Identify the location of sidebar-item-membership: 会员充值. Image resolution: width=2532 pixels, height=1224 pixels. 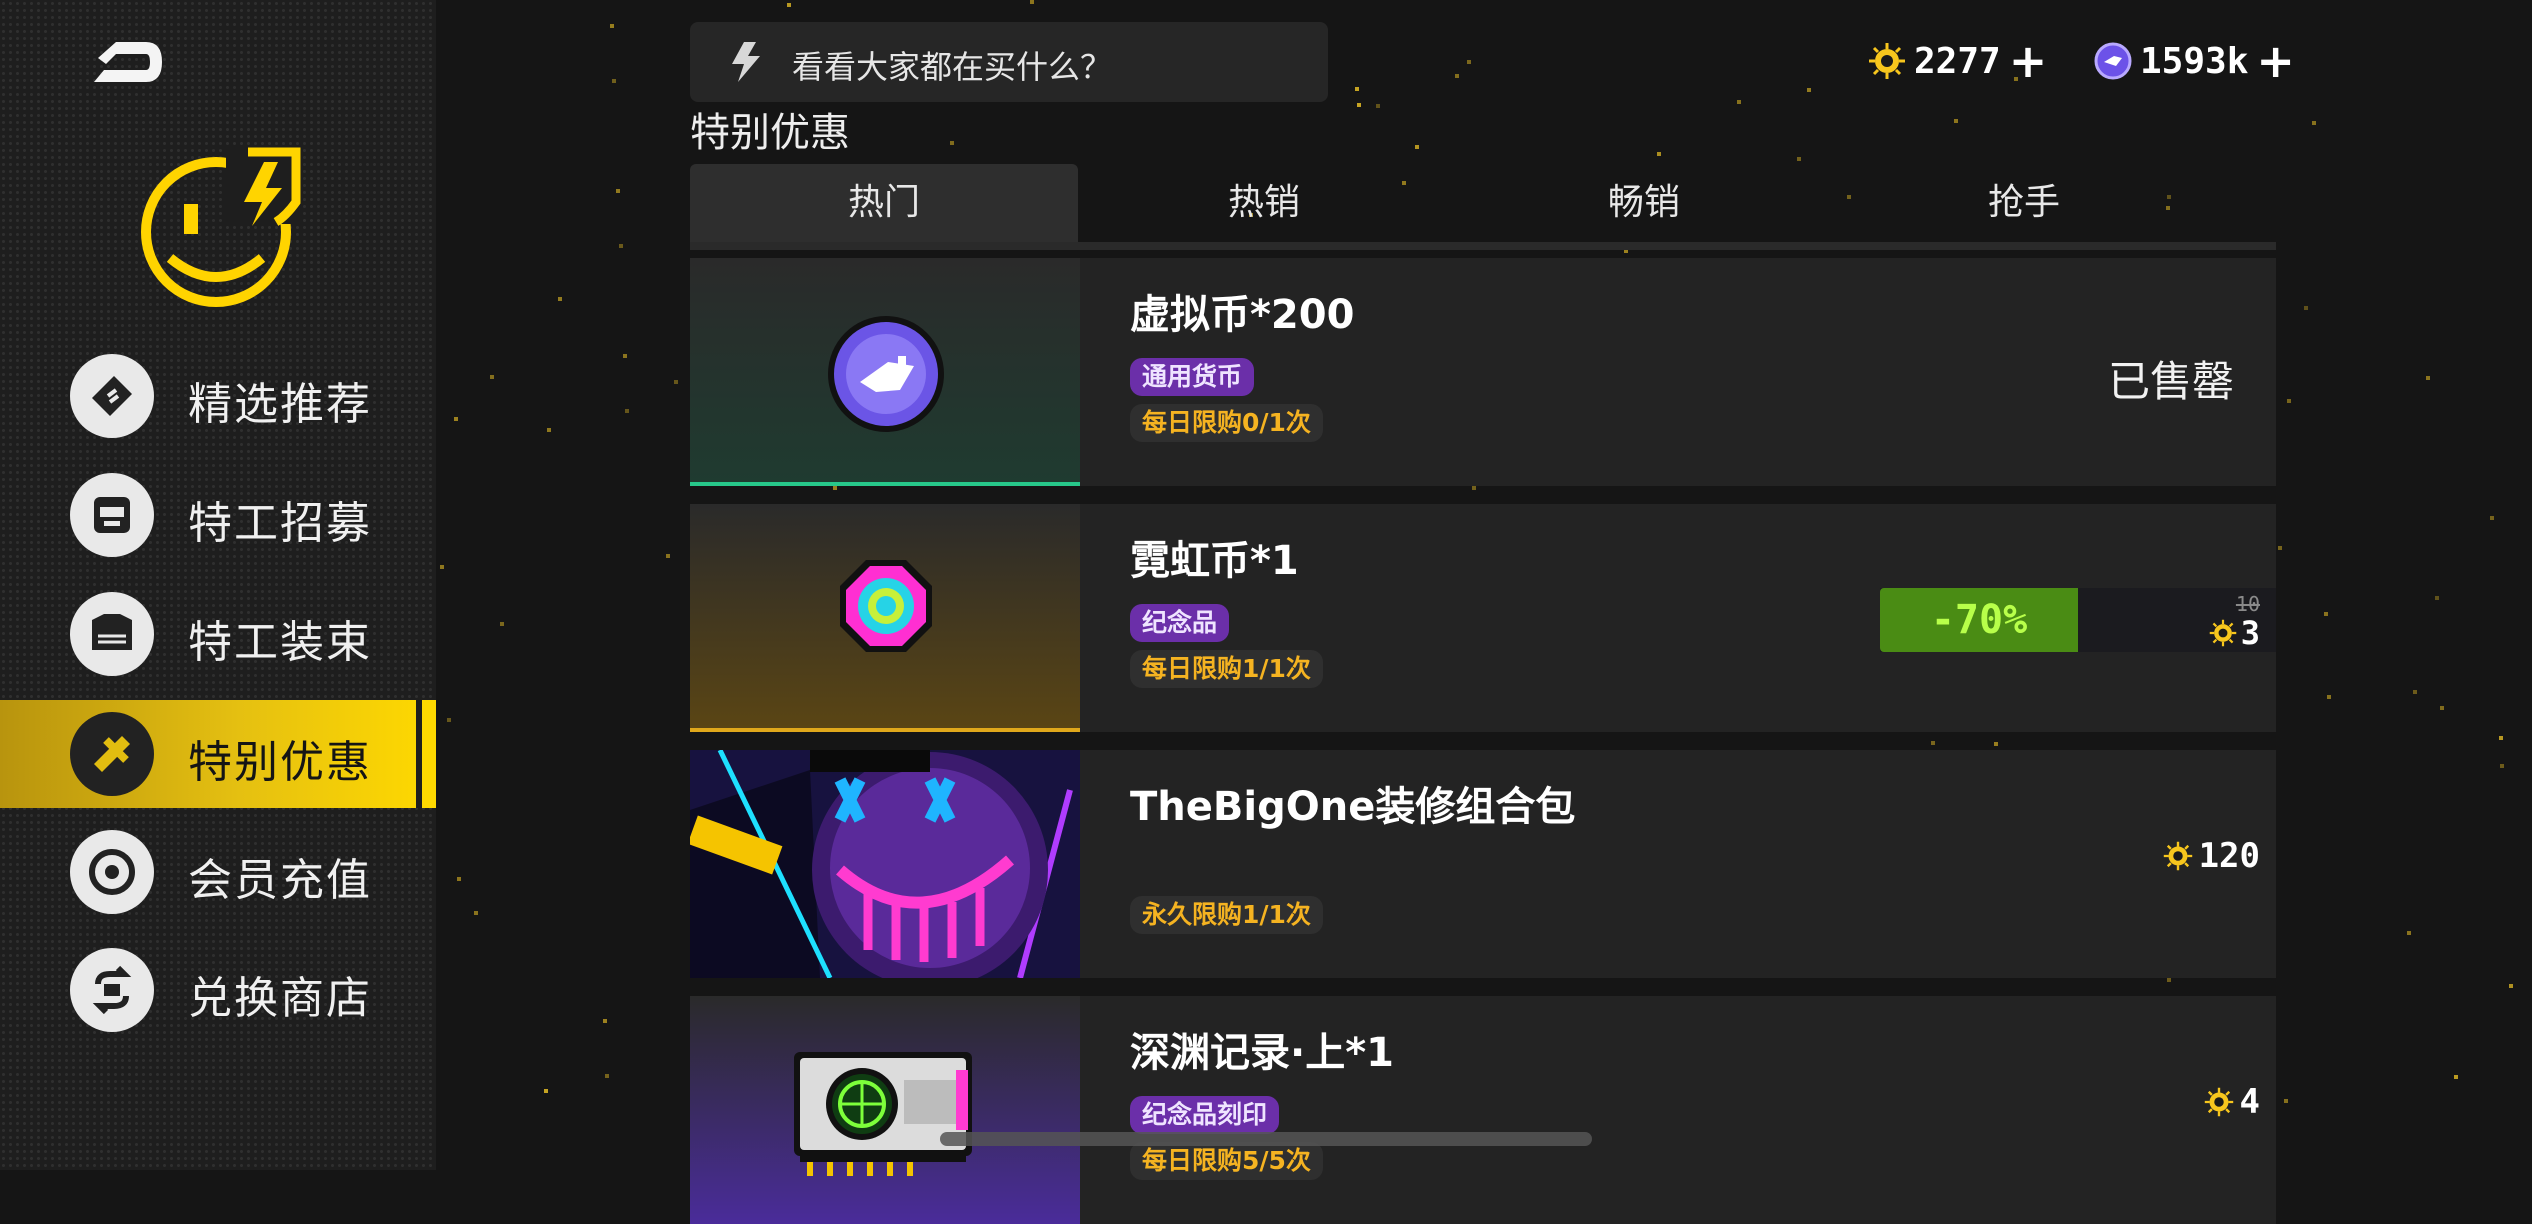
(218, 872).